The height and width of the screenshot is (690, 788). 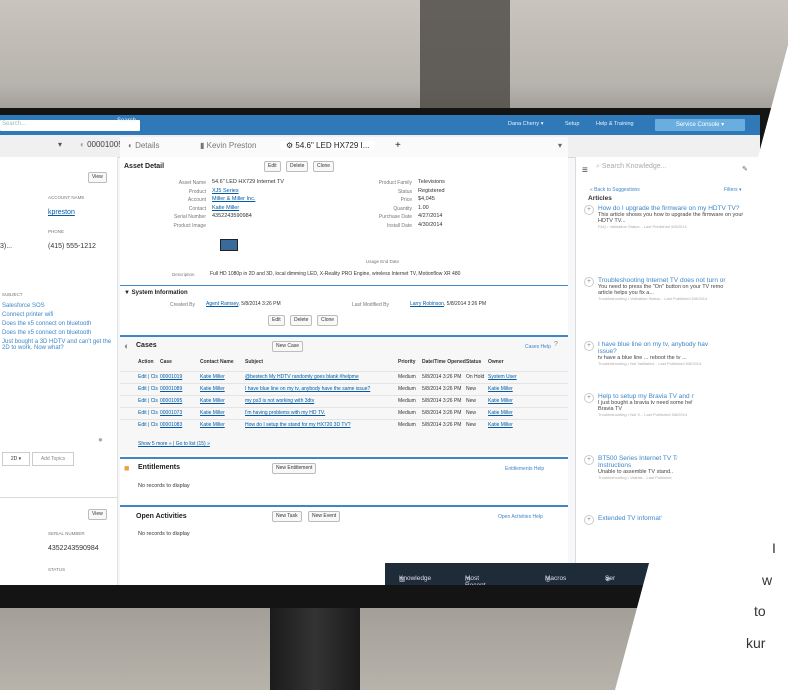 What do you see at coordinates (756, 643) in the screenshot?
I see `overlay-text-line4: kur` at bounding box center [756, 643].